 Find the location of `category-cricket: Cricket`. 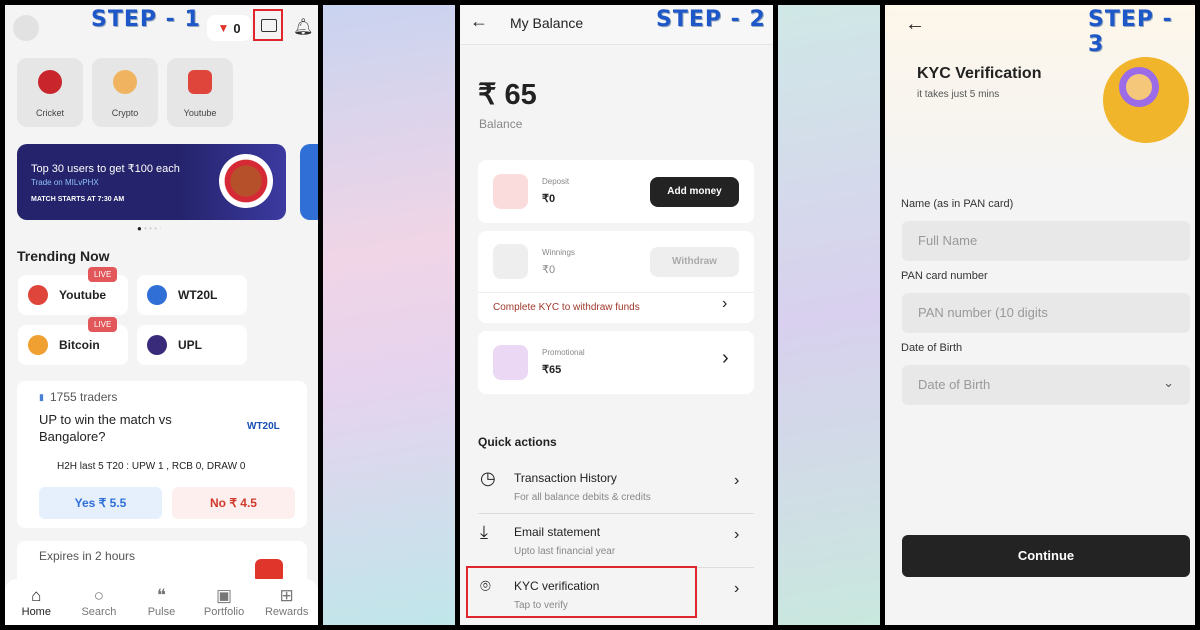

category-cricket: Cricket is located at coordinates (50, 92).